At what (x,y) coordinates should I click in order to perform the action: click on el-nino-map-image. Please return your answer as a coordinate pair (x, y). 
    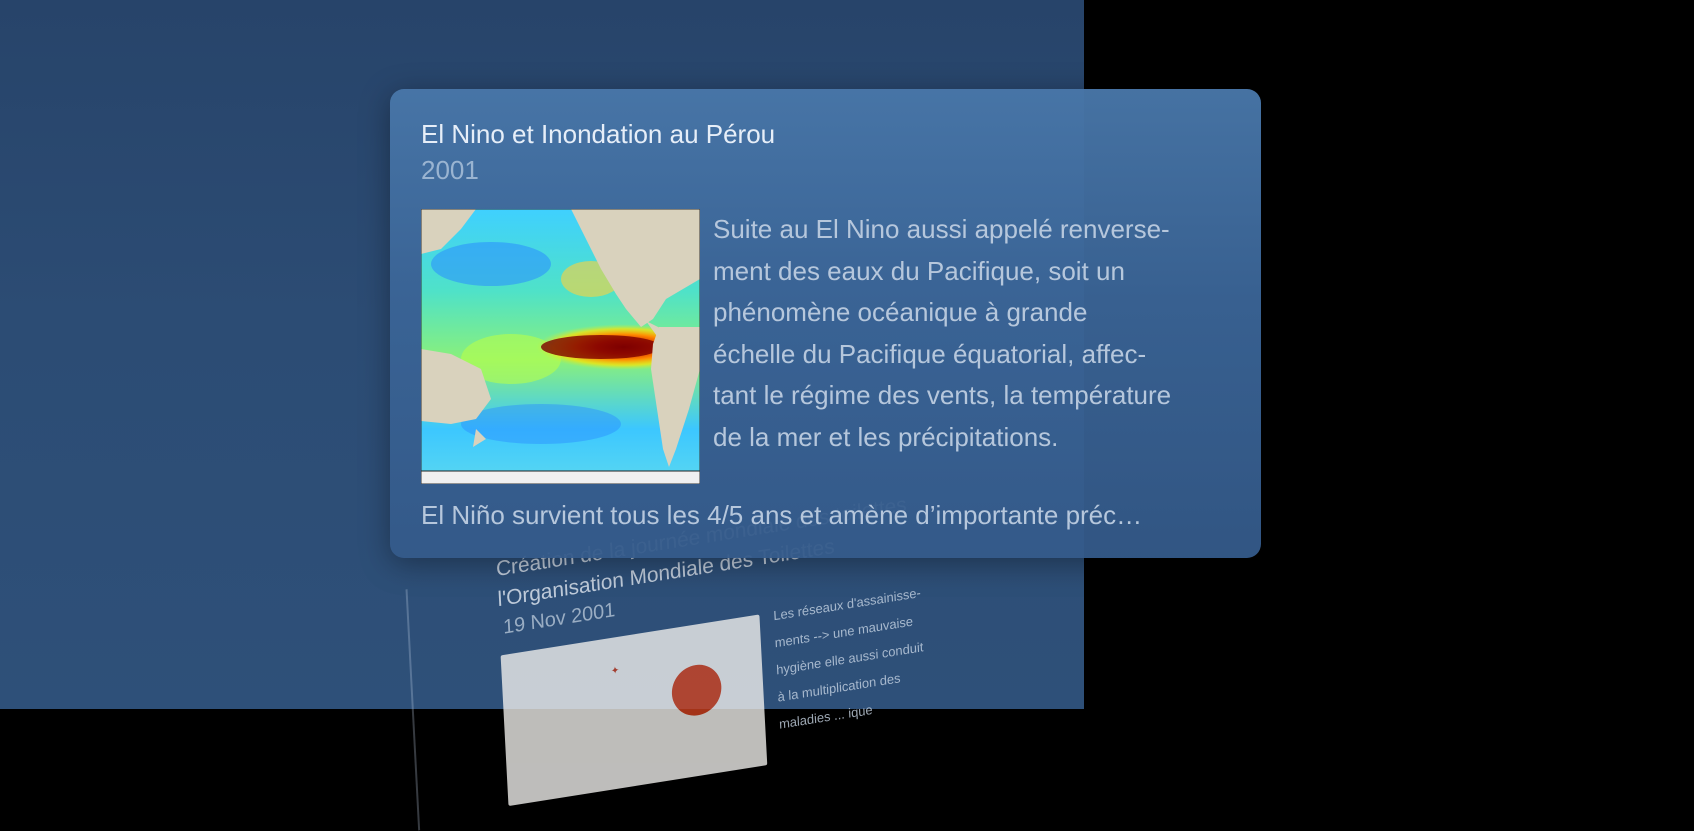
    Looking at the image, I should click on (560, 346).